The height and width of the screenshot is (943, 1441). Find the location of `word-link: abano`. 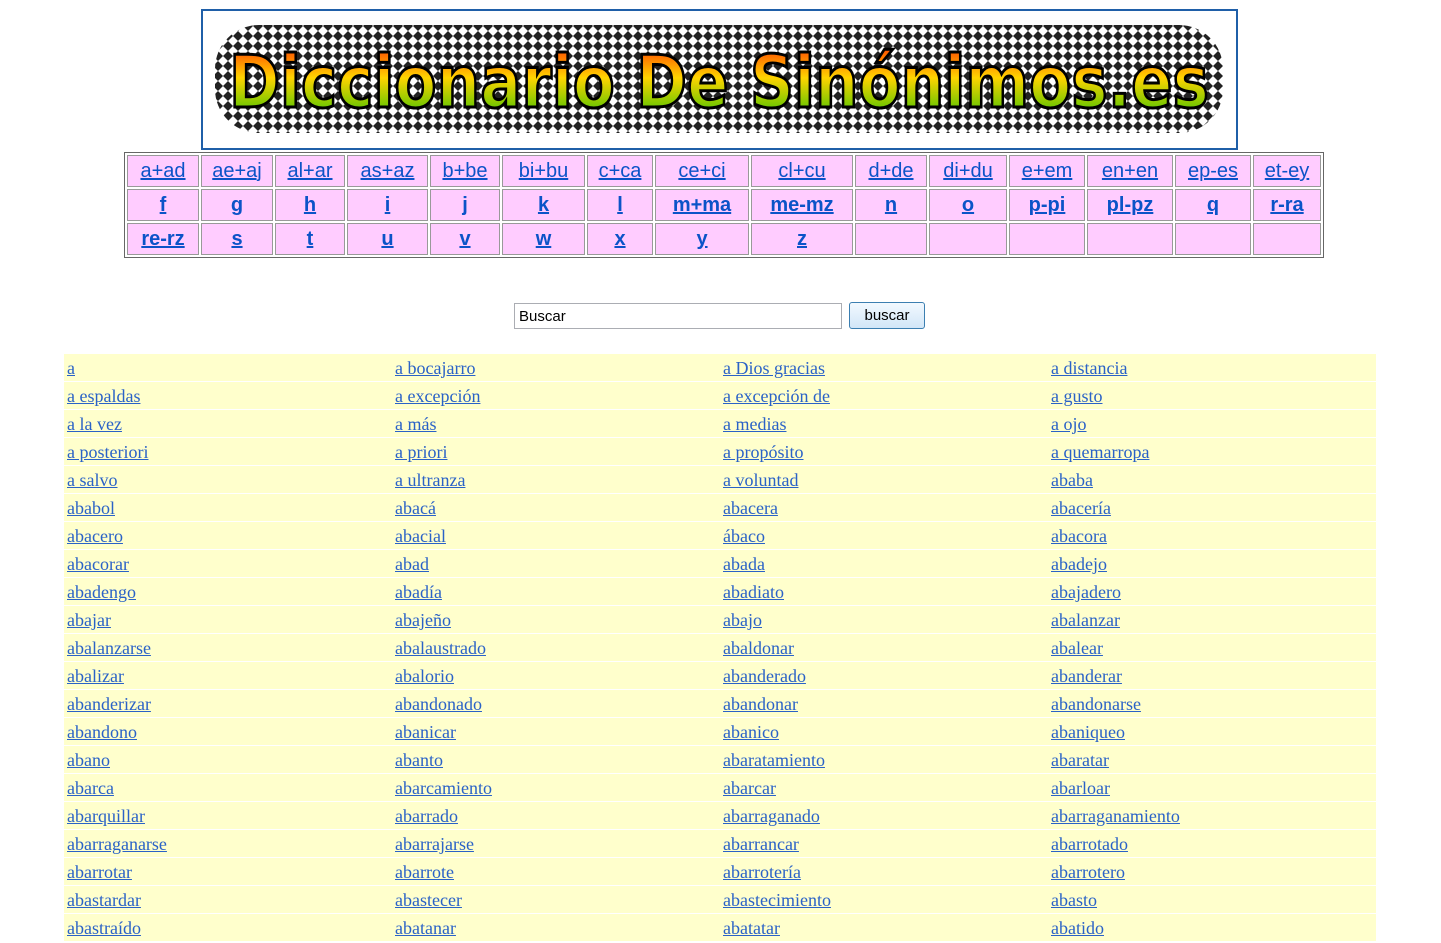

word-link: abano is located at coordinates (228, 760).